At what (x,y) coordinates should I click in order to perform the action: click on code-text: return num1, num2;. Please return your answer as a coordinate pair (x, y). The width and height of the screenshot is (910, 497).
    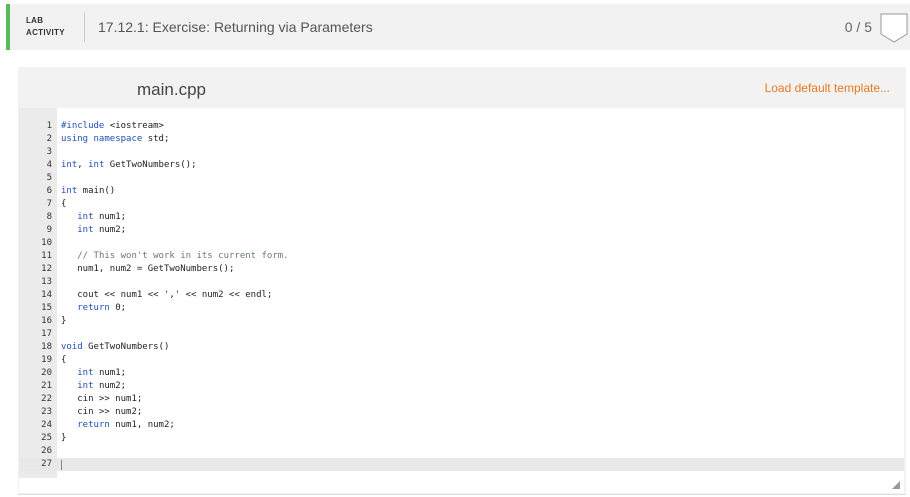
    Looking at the image, I should click on (118, 425).